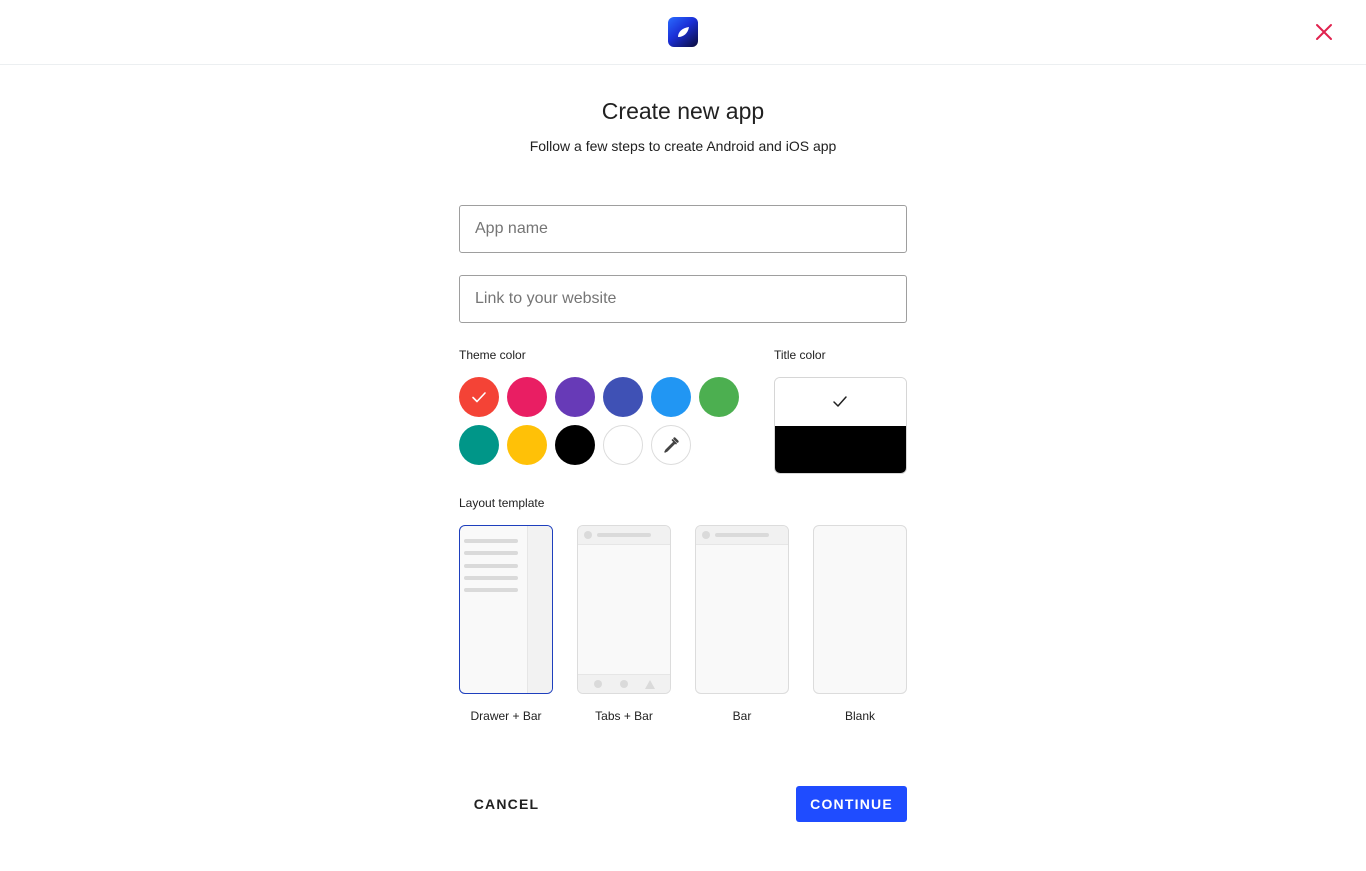 This screenshot has height=871, width=1366. What do you see at coordinates (502, 503) in the screenshot?
I see `layout-template-label: Layout template` at bounding box center [502, 503].